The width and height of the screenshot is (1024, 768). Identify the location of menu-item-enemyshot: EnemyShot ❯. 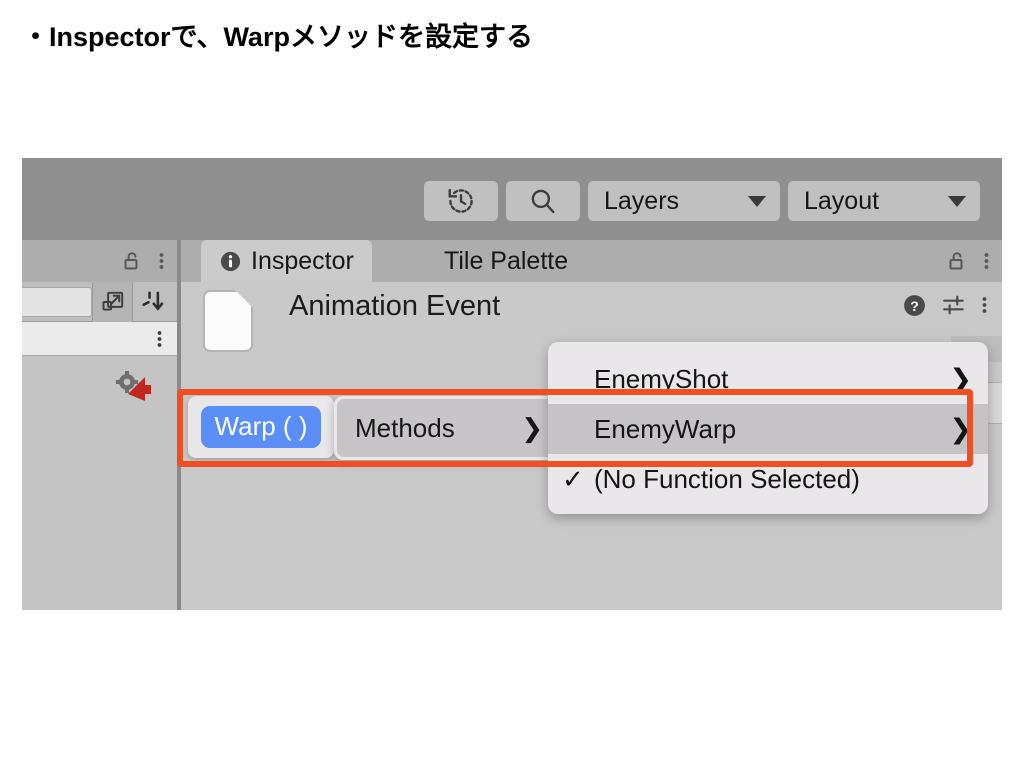
(768, 379).